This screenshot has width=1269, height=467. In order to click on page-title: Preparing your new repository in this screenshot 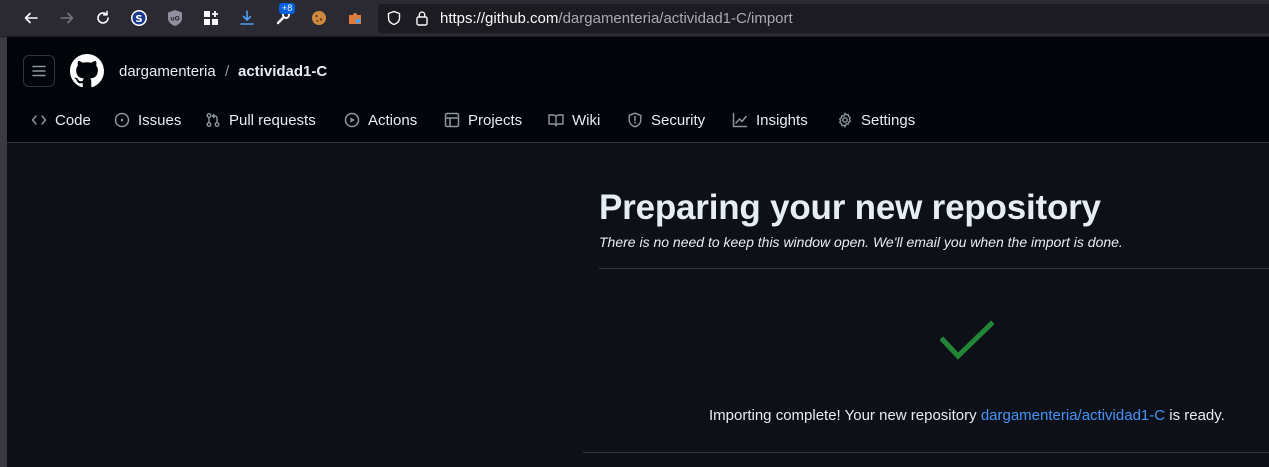, I will do `click(850, 207)`.